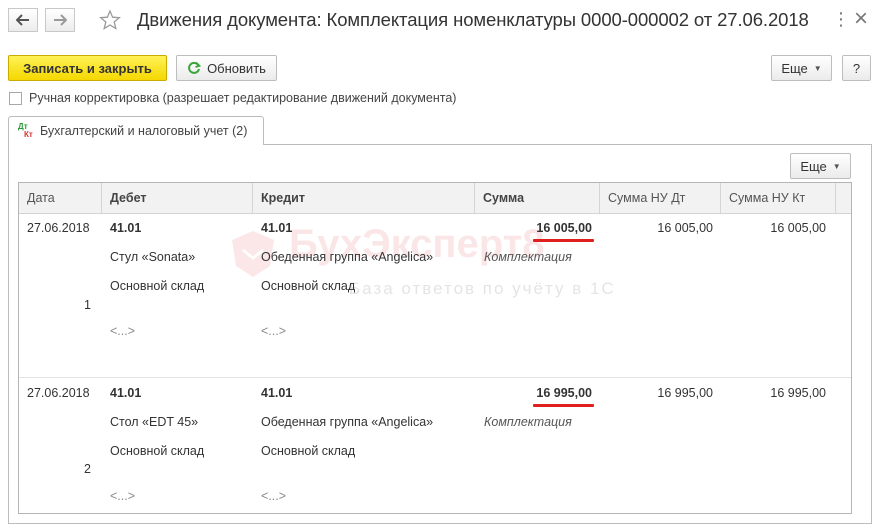  I want to click on row-line-number: 1, so click(87, 305).